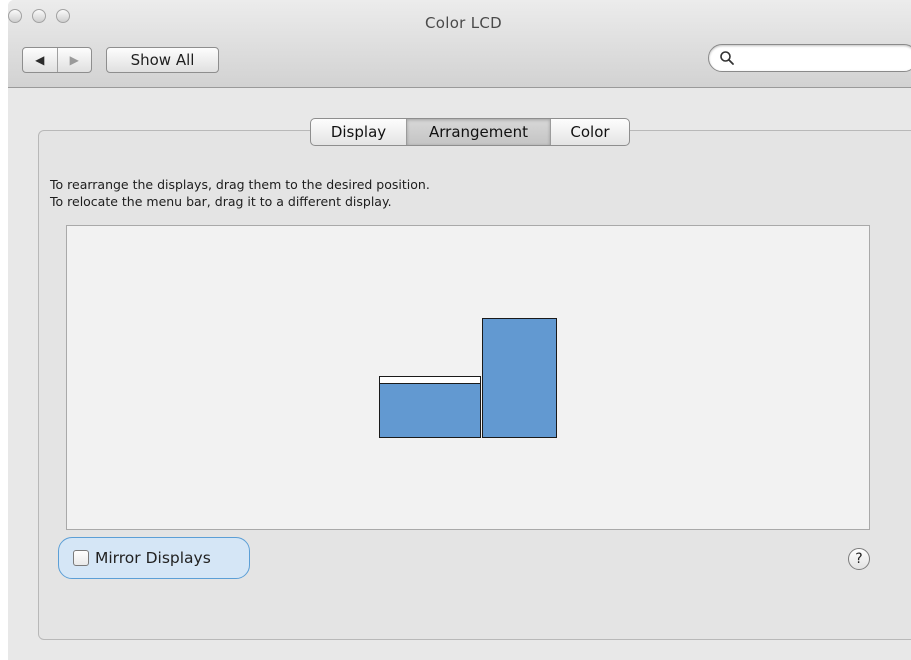 The width and height of the screenshot is (911, 660). I want to click on title-bar: Color LCD ◀ ▶ Show All, so click(459, 44).